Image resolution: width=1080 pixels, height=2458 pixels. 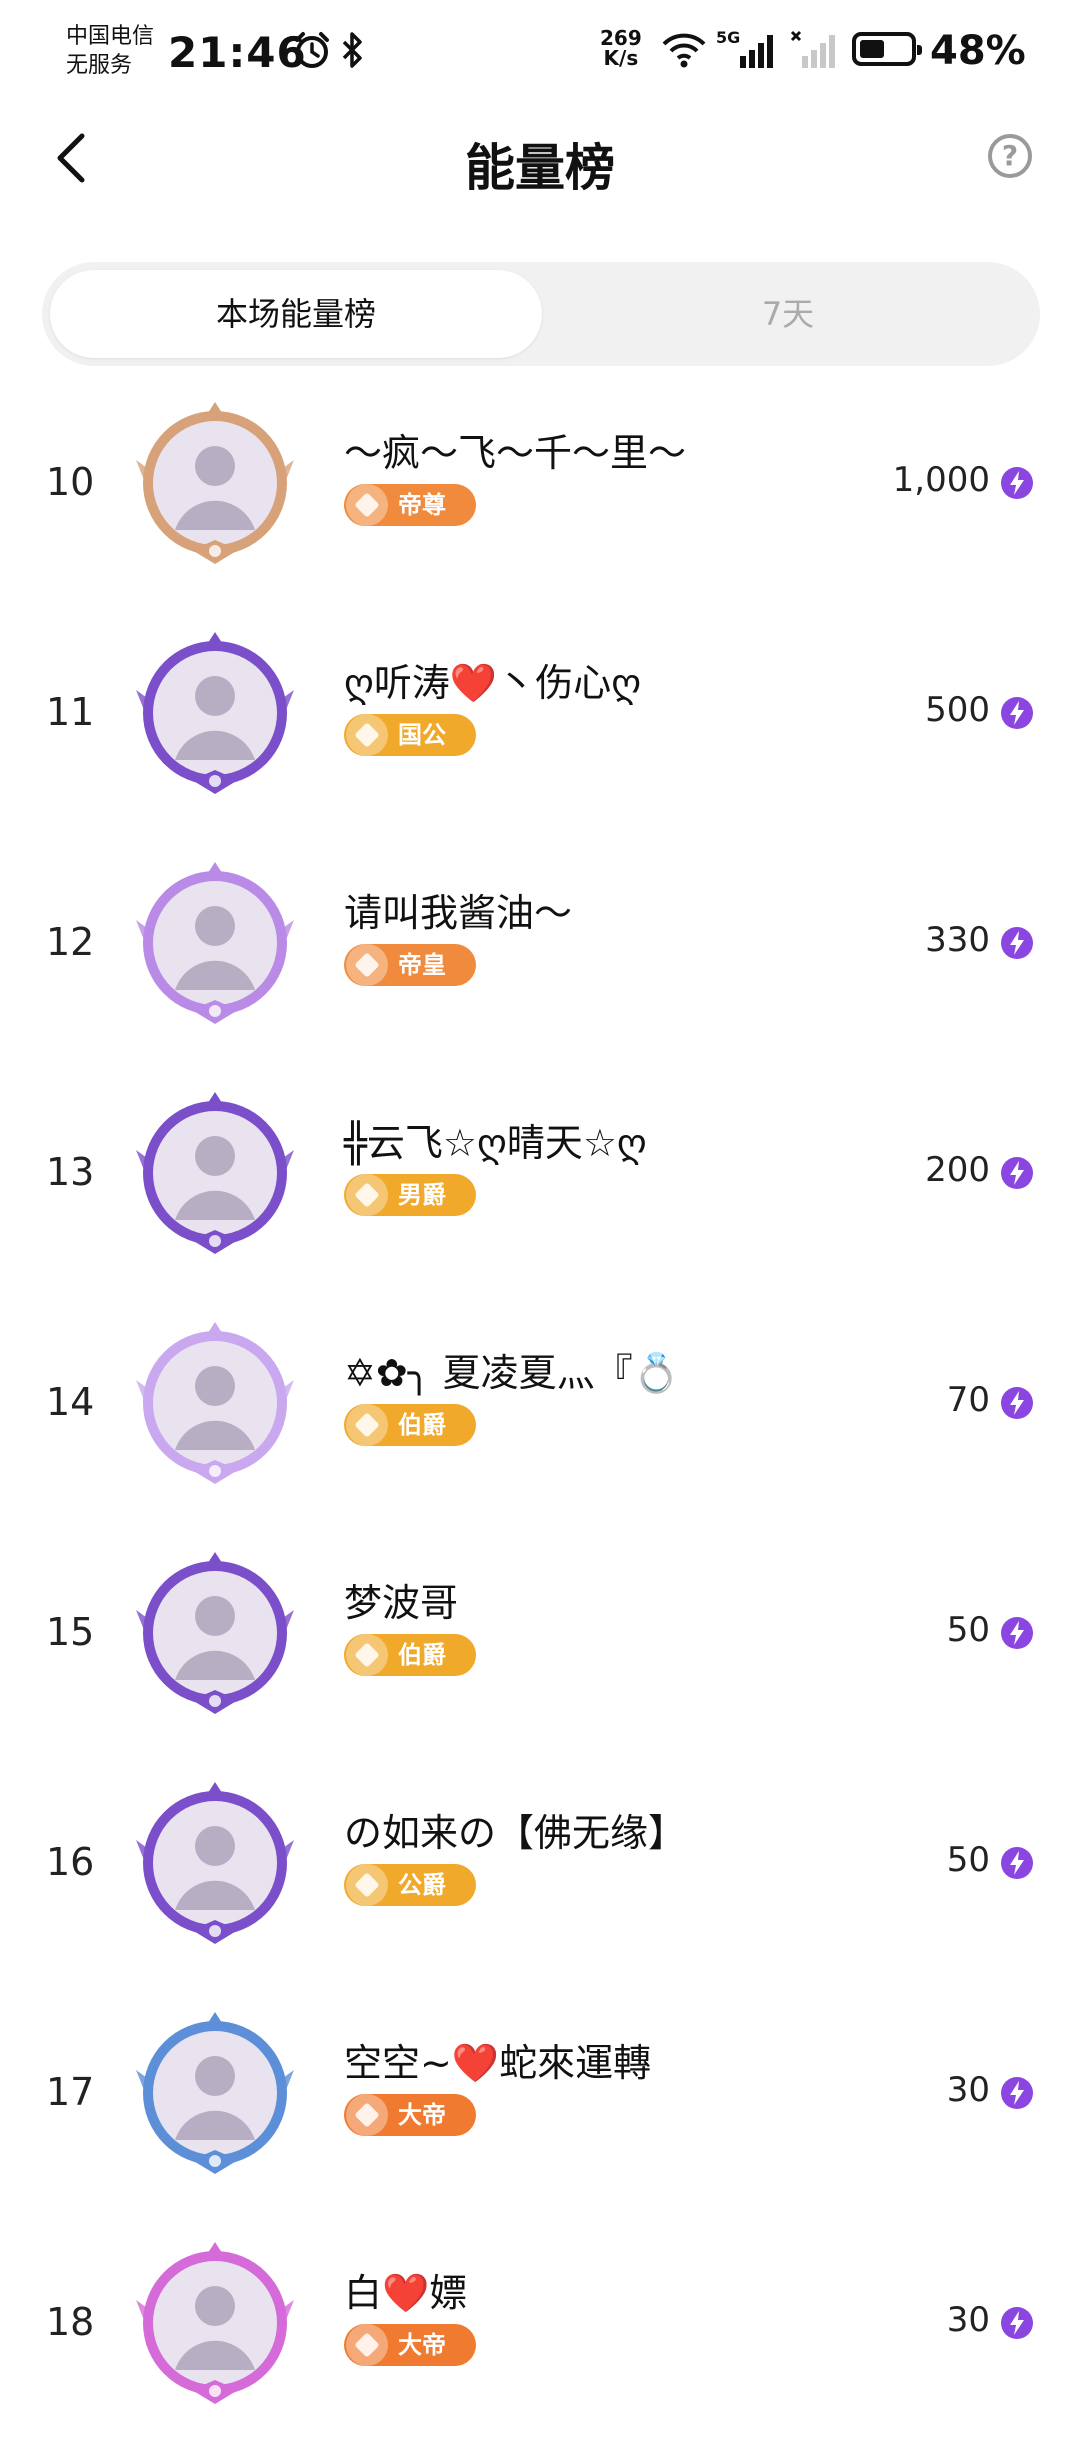 What do you see at coordinates (540, 1423) in the screenshot?
I see `ranking-row: 14 ✡✿╮ 夏凌夏灬『💍 伯爵 70` at bounding box center [540, 1423].